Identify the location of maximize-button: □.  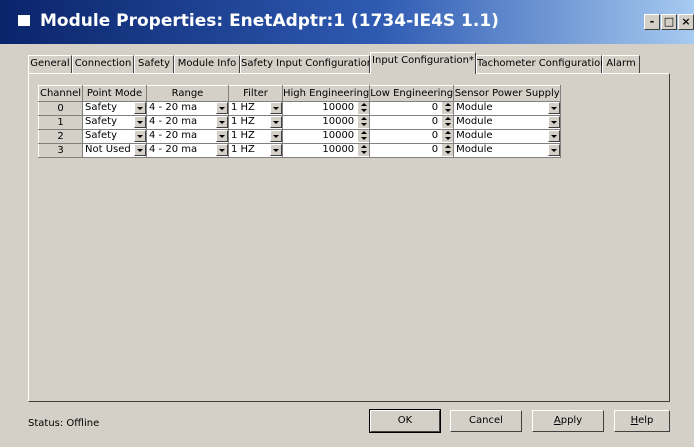
(669, 22).